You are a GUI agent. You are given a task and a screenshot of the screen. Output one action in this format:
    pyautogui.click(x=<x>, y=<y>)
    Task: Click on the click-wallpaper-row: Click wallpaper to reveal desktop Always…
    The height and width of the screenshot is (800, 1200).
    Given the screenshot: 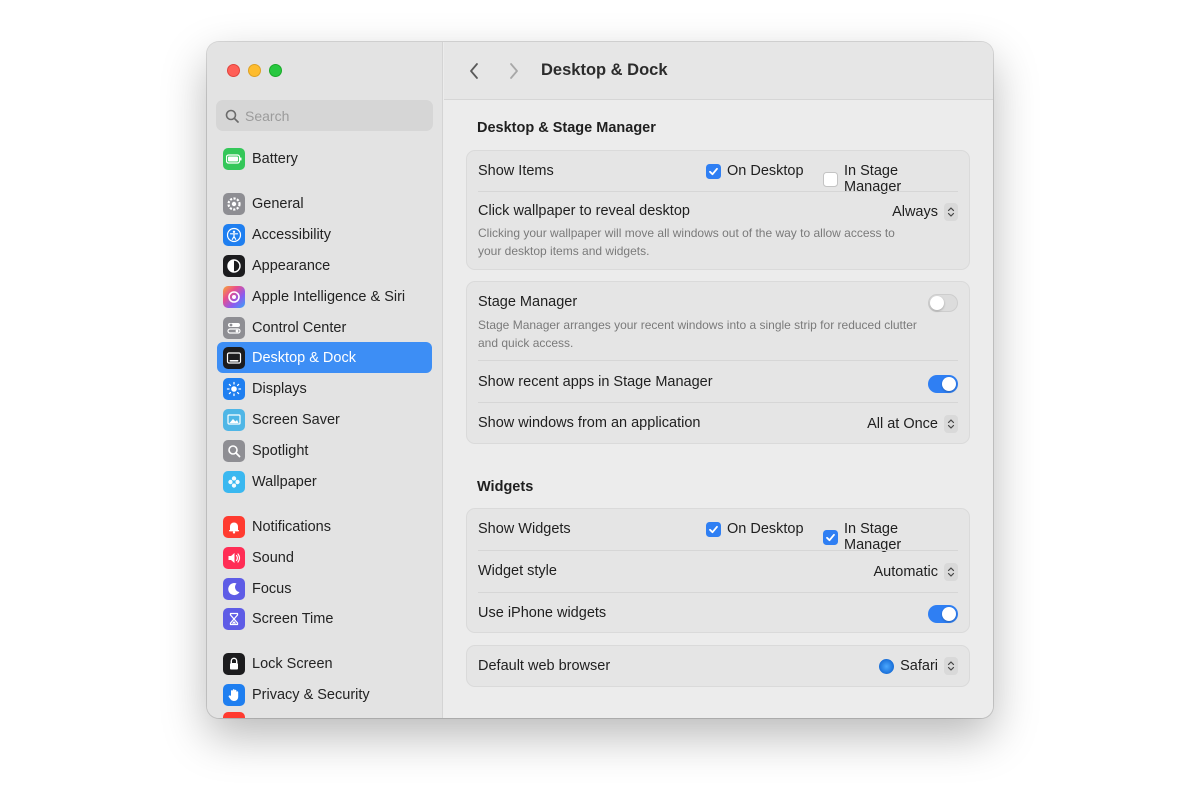 What is the action you would take?
    pyautogui.click(x=718, y=233)
    